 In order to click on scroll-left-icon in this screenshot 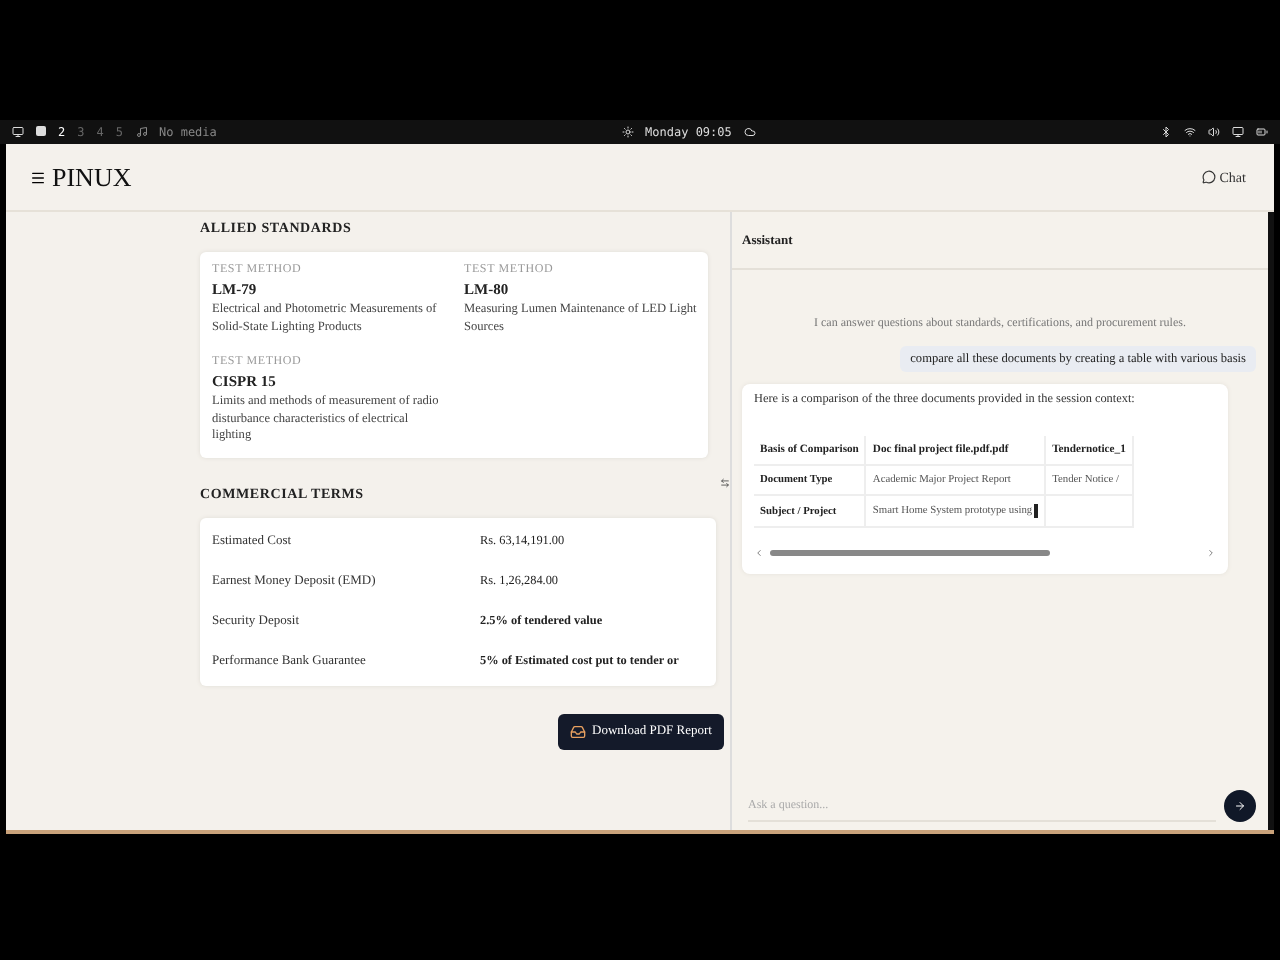, I will do `click(759, 553)`.